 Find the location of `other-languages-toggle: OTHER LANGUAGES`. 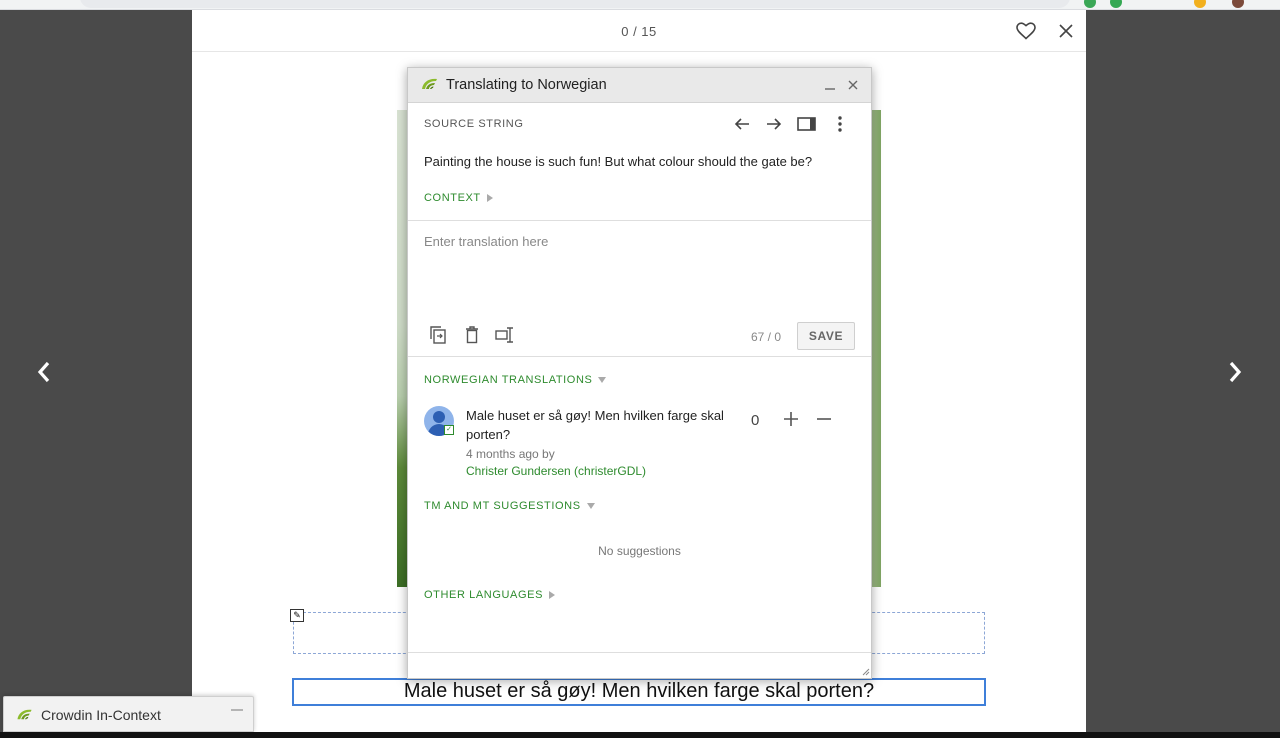

other-languages-toggle: OTHER LANGUAGES is located at coordinates (490, 595).